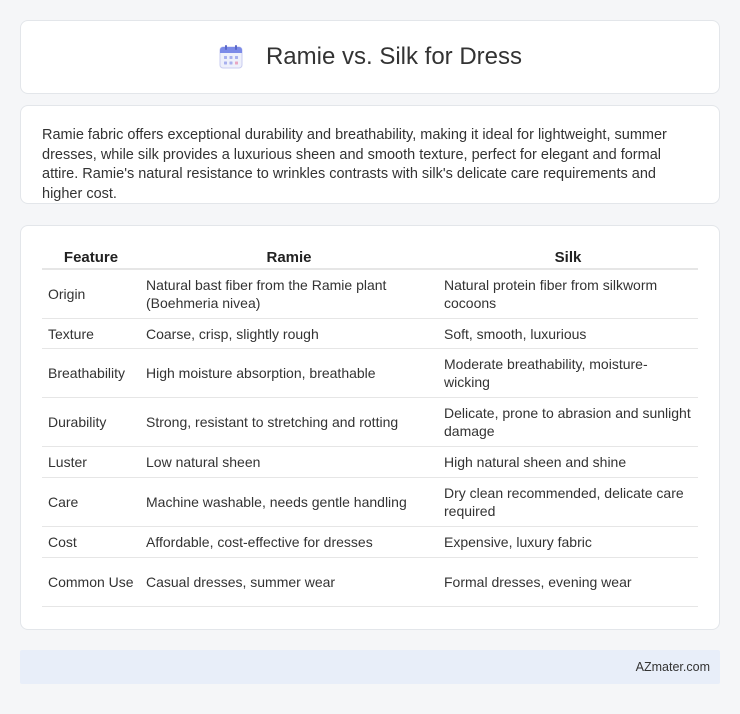 The image size is (740, 714). I want to click on ramie-cell: High moisture absorption, breathable, so click(289, 373).